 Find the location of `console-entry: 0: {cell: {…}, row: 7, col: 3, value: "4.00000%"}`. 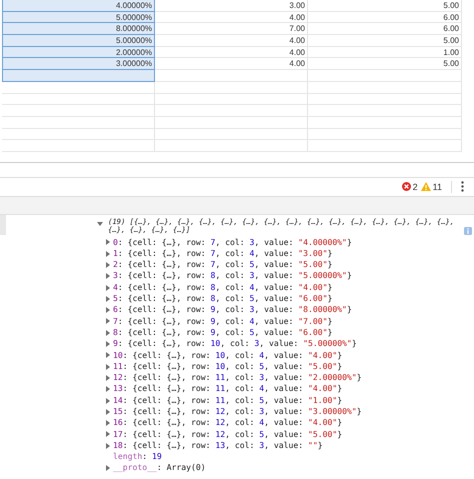

console-entry: 0: {cell: {…}, row: 7, col: 3, value: "4.00000%"} is located at coordinates (232, 242).